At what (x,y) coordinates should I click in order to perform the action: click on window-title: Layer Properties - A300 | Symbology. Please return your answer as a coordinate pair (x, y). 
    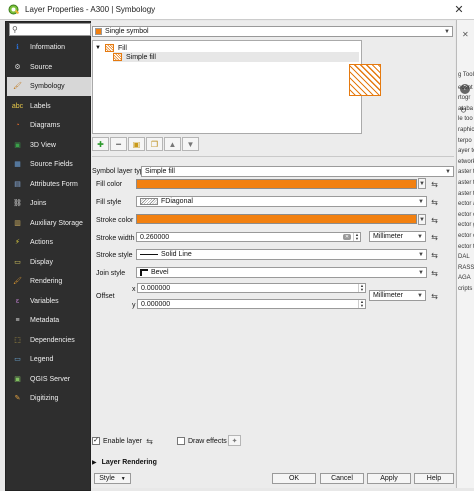
    Looking at the image, I should click on (90, 9).